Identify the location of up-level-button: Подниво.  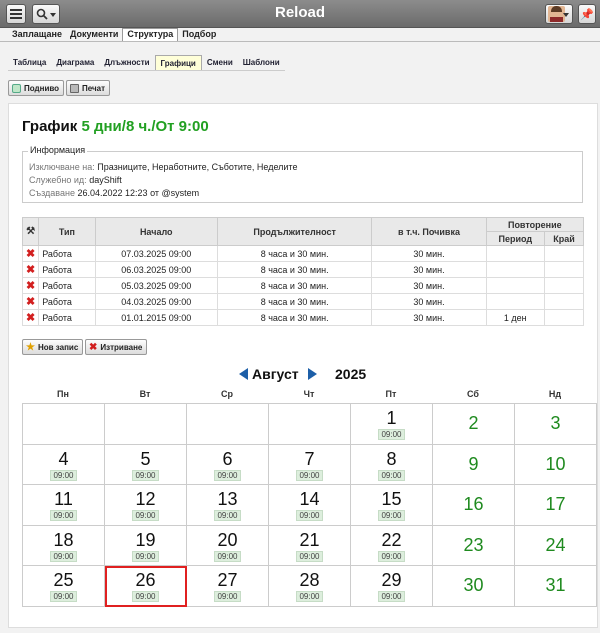
(36, 88).